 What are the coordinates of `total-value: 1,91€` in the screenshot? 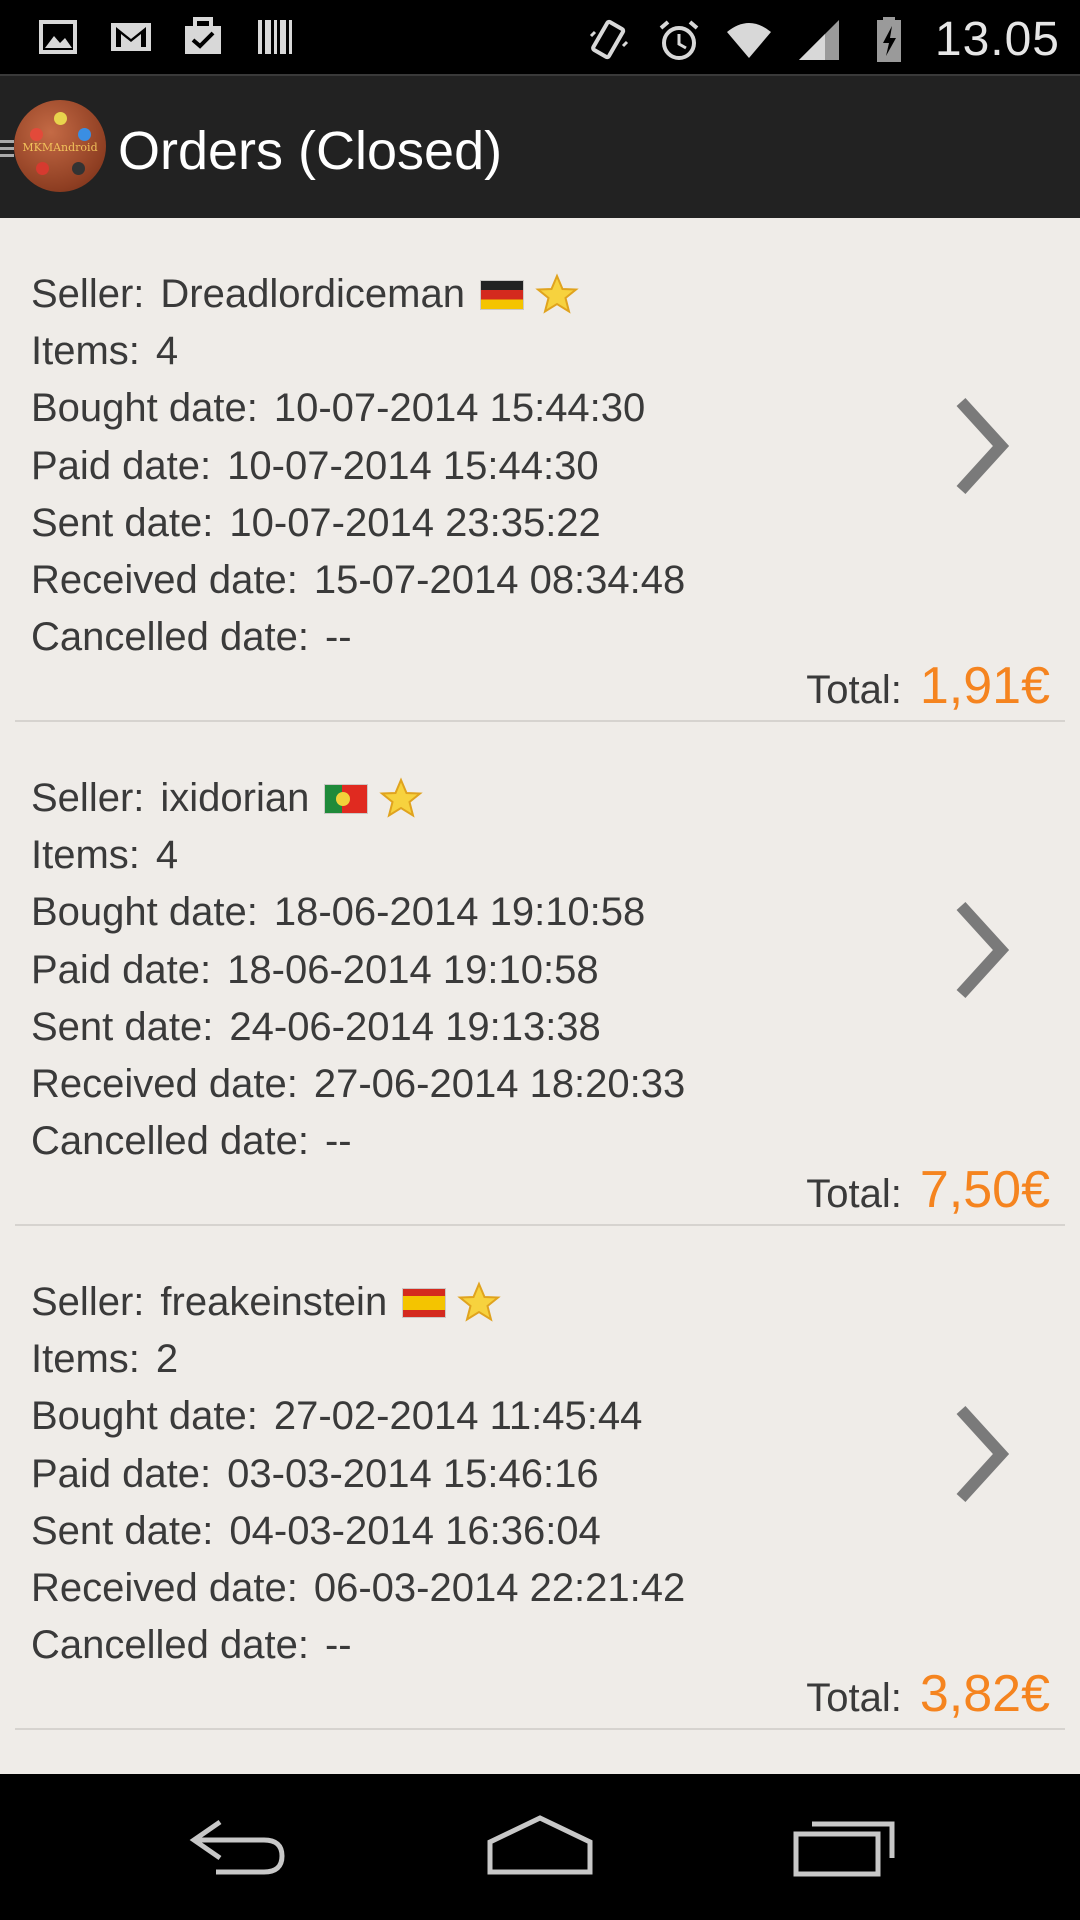 It's located at (984, 686).